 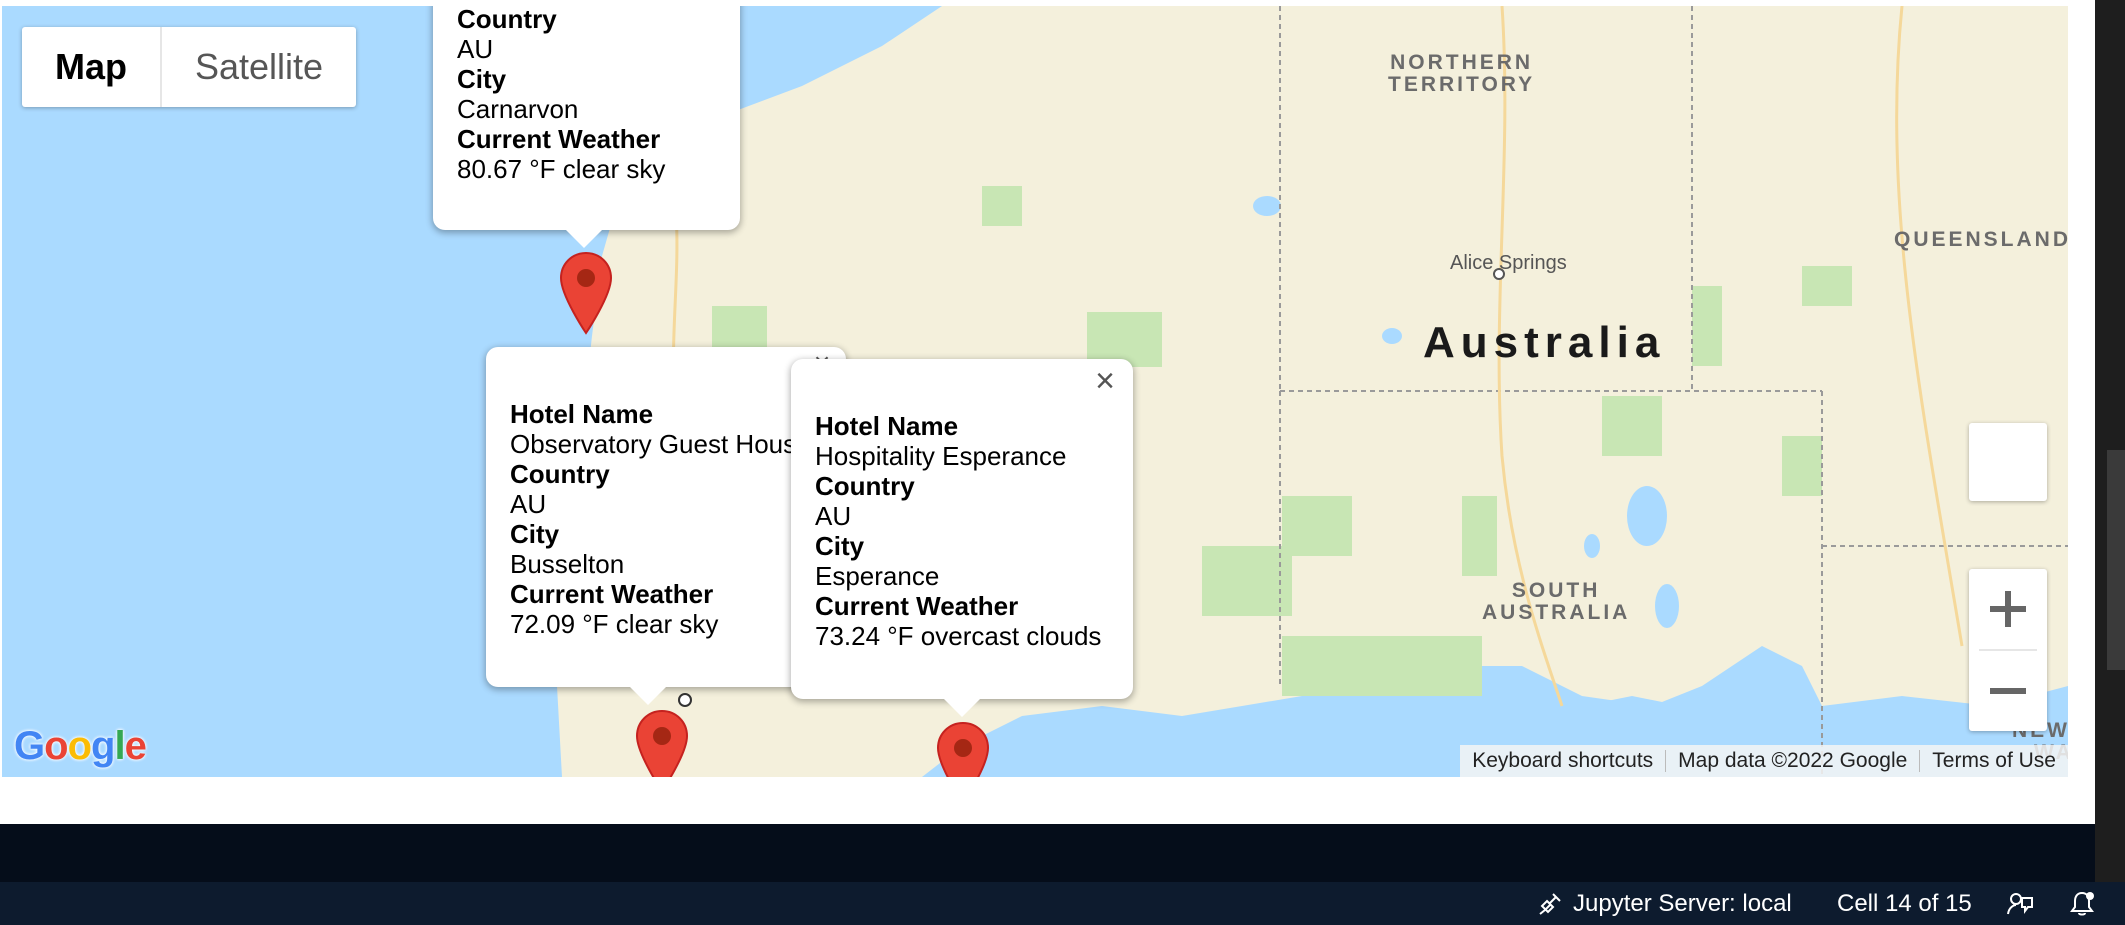 I want to click on map-type-map-button: Map, so click(x=92, y=67).